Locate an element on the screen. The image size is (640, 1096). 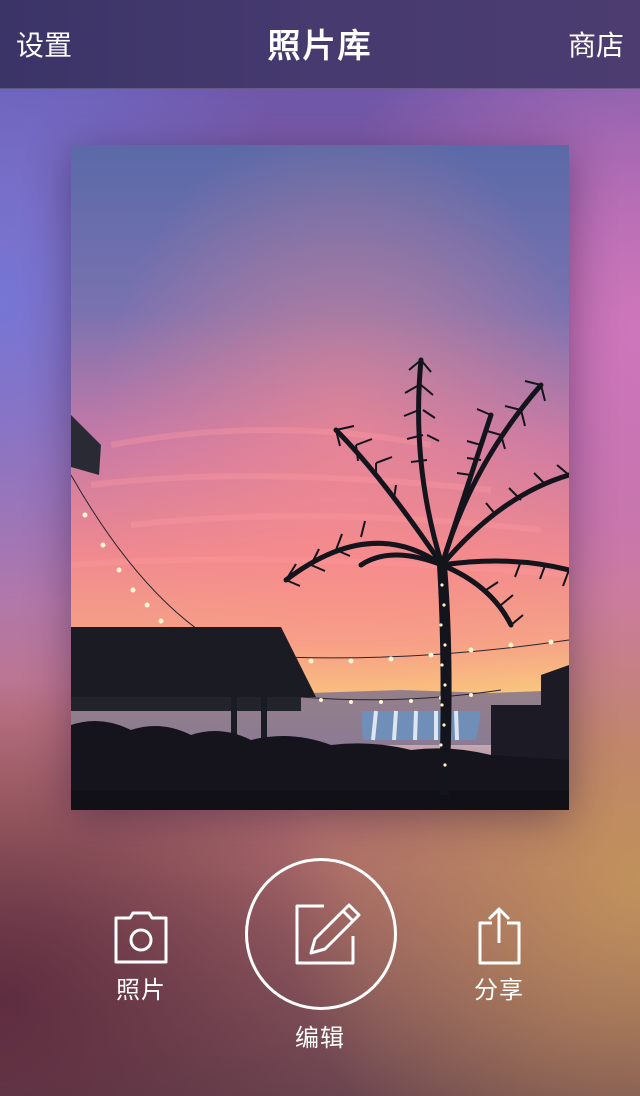
camera-icon is located at coordinates (141, 937).